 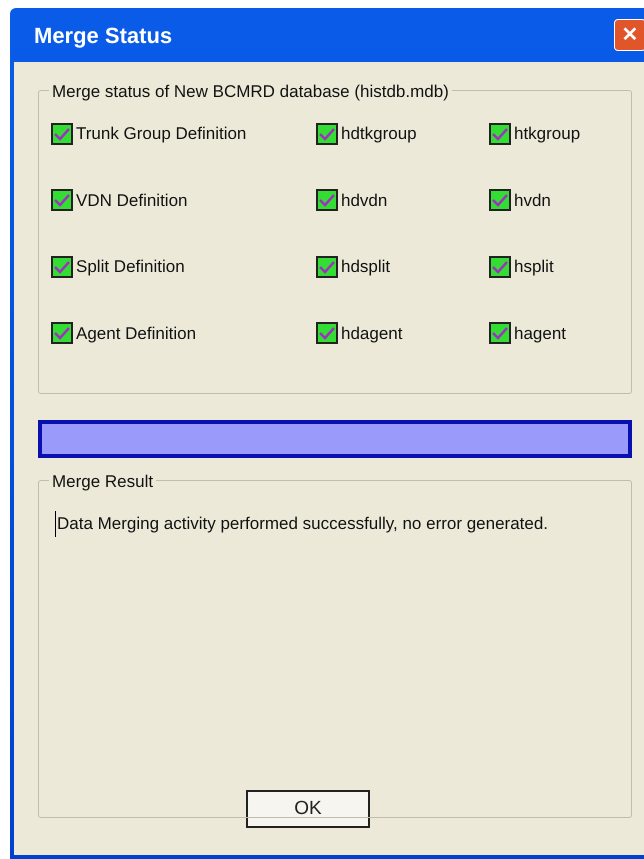 What do you see at coordinates (130, 267) in the screenshot?
I see `checkbox-label: Split Definition` at bounding box center [130, 267].